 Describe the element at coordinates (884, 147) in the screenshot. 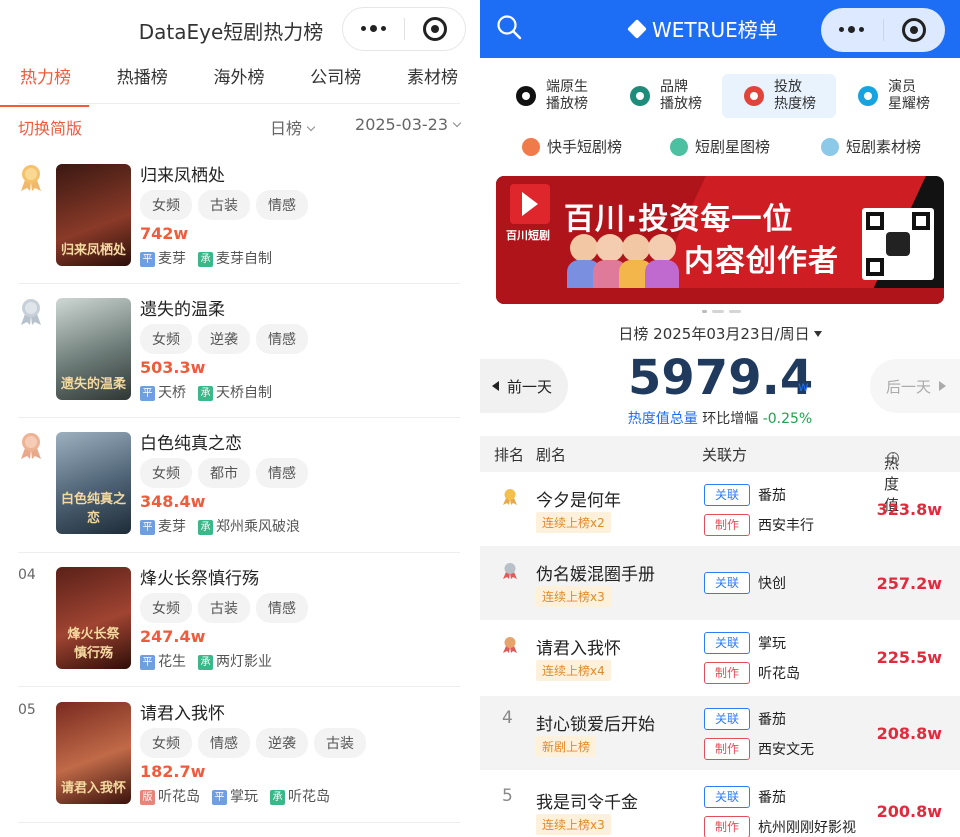

I see `category-label: 短剧素材榜` at that location.